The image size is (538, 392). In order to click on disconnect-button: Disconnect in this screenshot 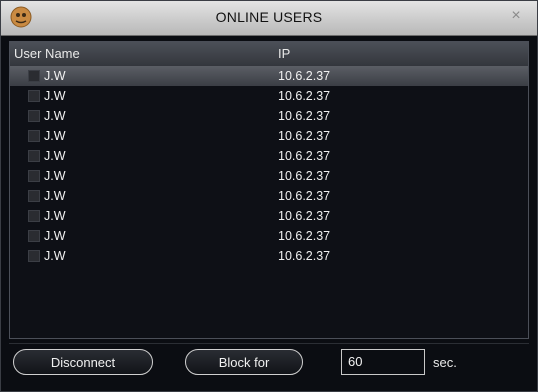, I will do `click(83, 362)`.